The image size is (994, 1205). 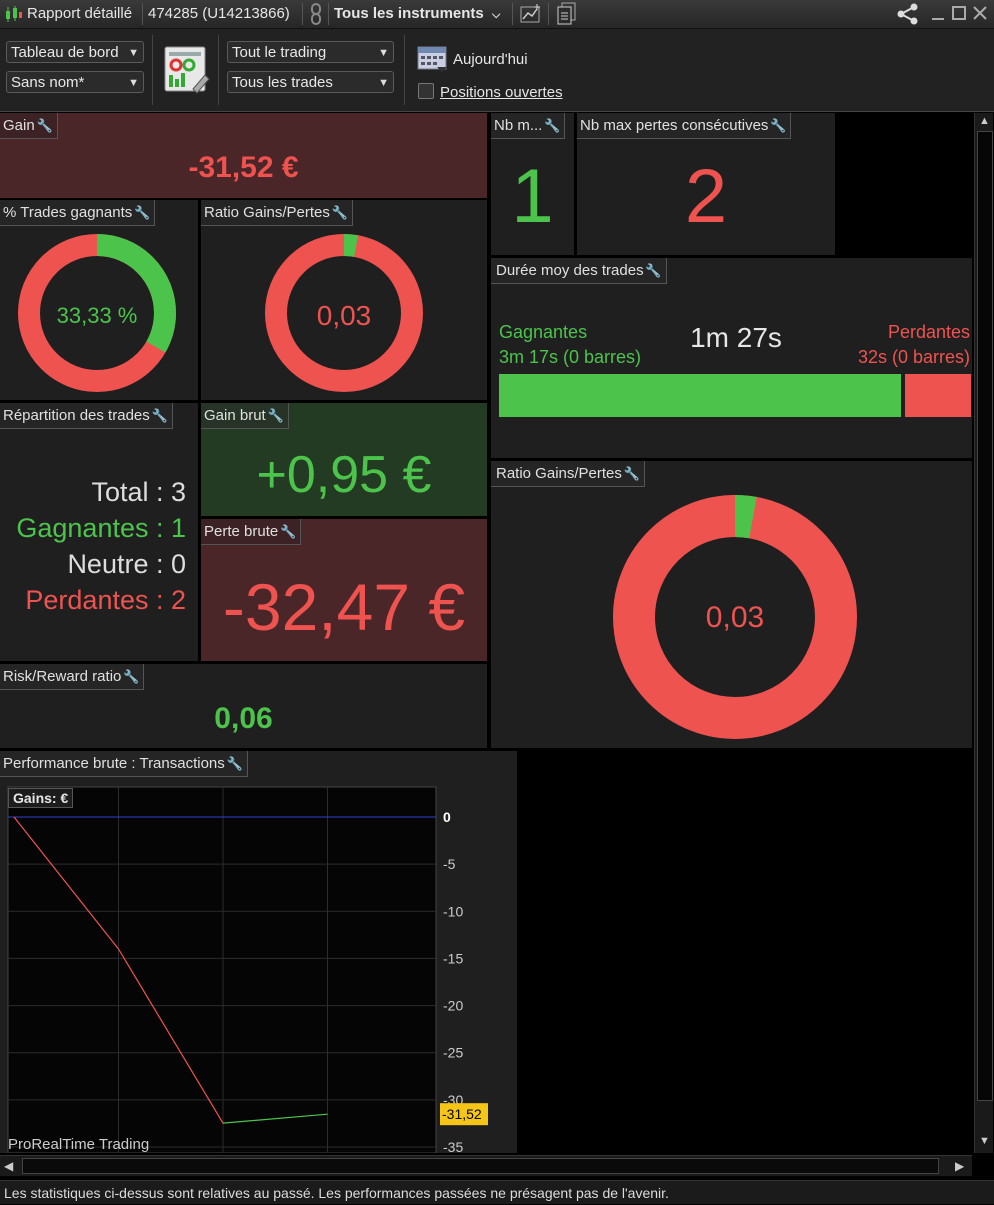 I want to click on panel-title: Gain brut 🔧, so click(x=245, y=416).